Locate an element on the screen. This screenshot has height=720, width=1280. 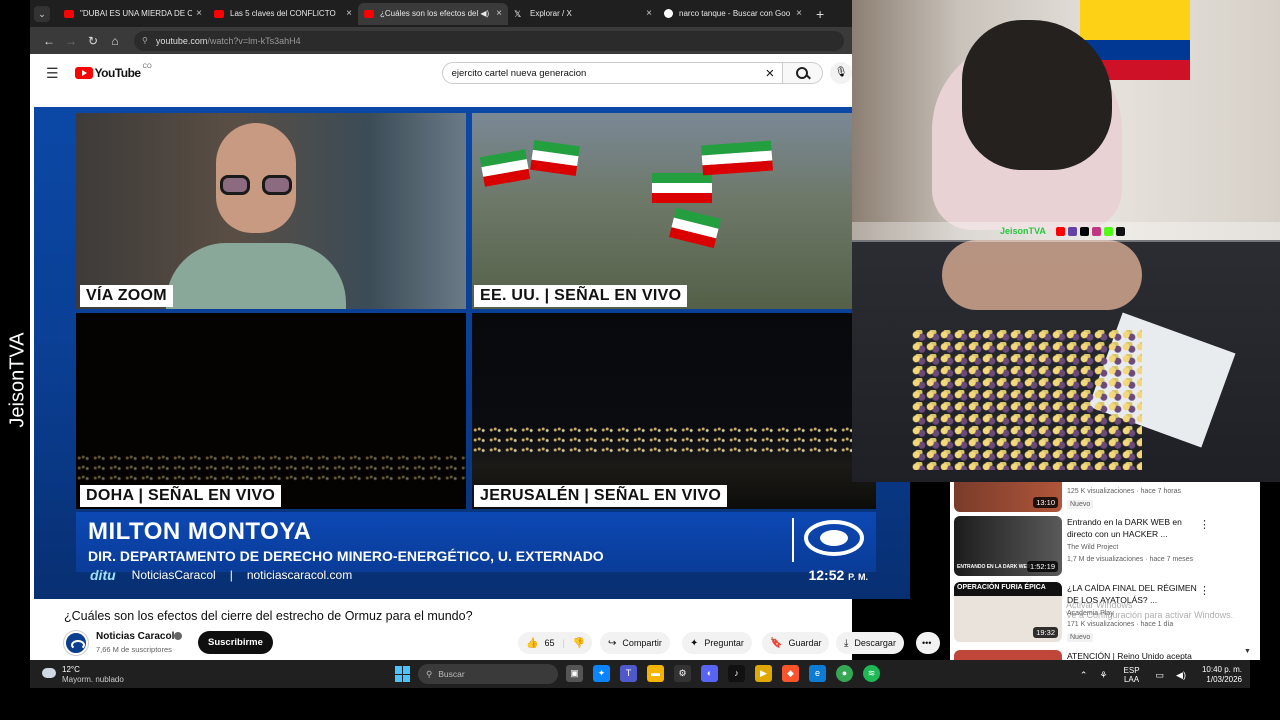
tab-active-video: ¿Cuáles son los efectos del ◀) × is located at coordinates (433, 13).